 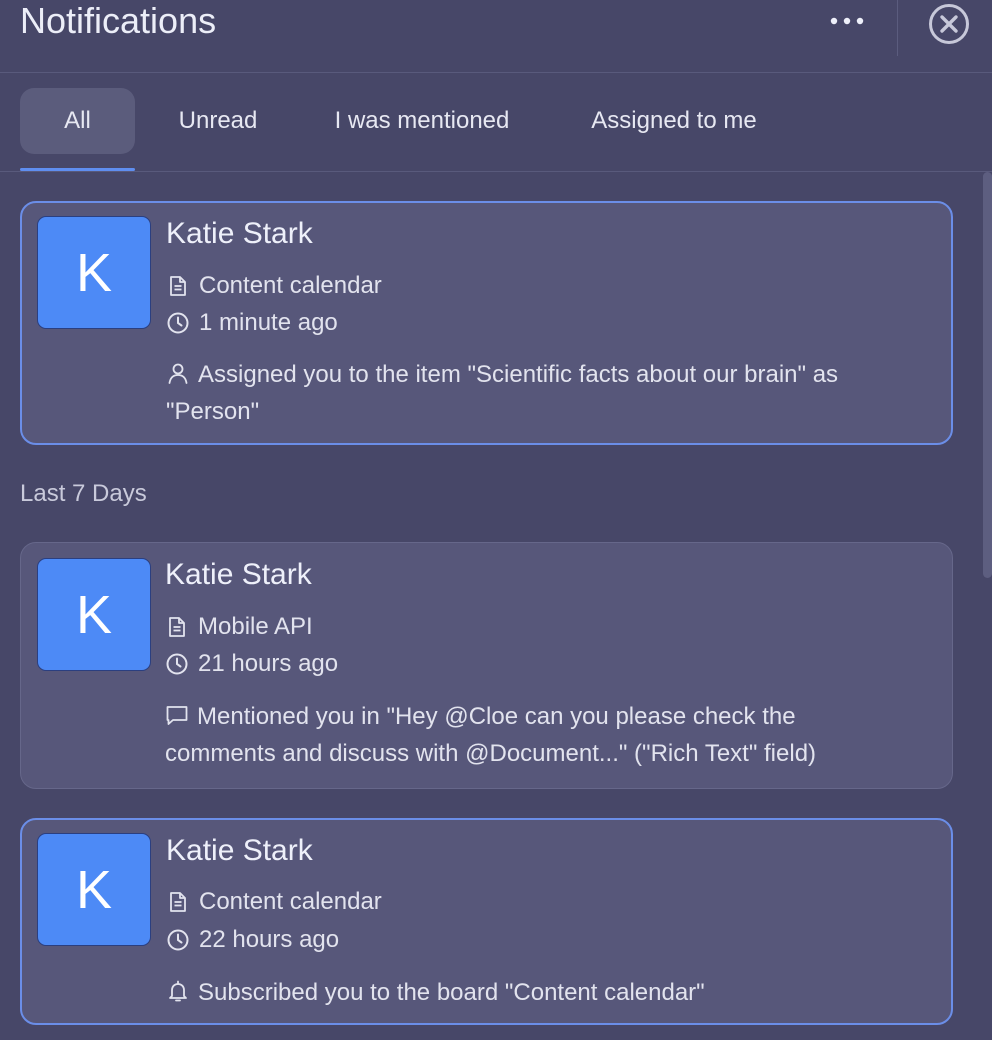 I want to click on time-row: 21 hours ago, so click(x=251, y=664).